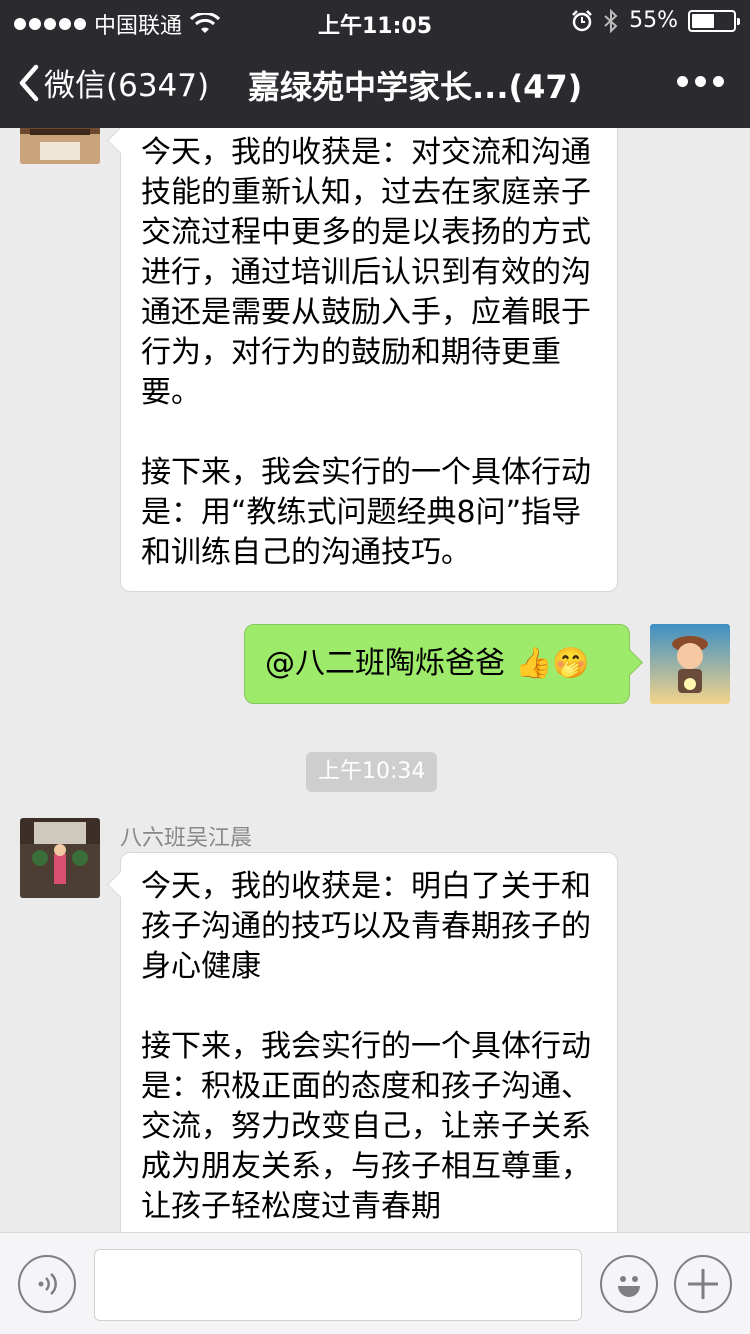  I want to click on back-label: 微信(6347), so click(127, 86).